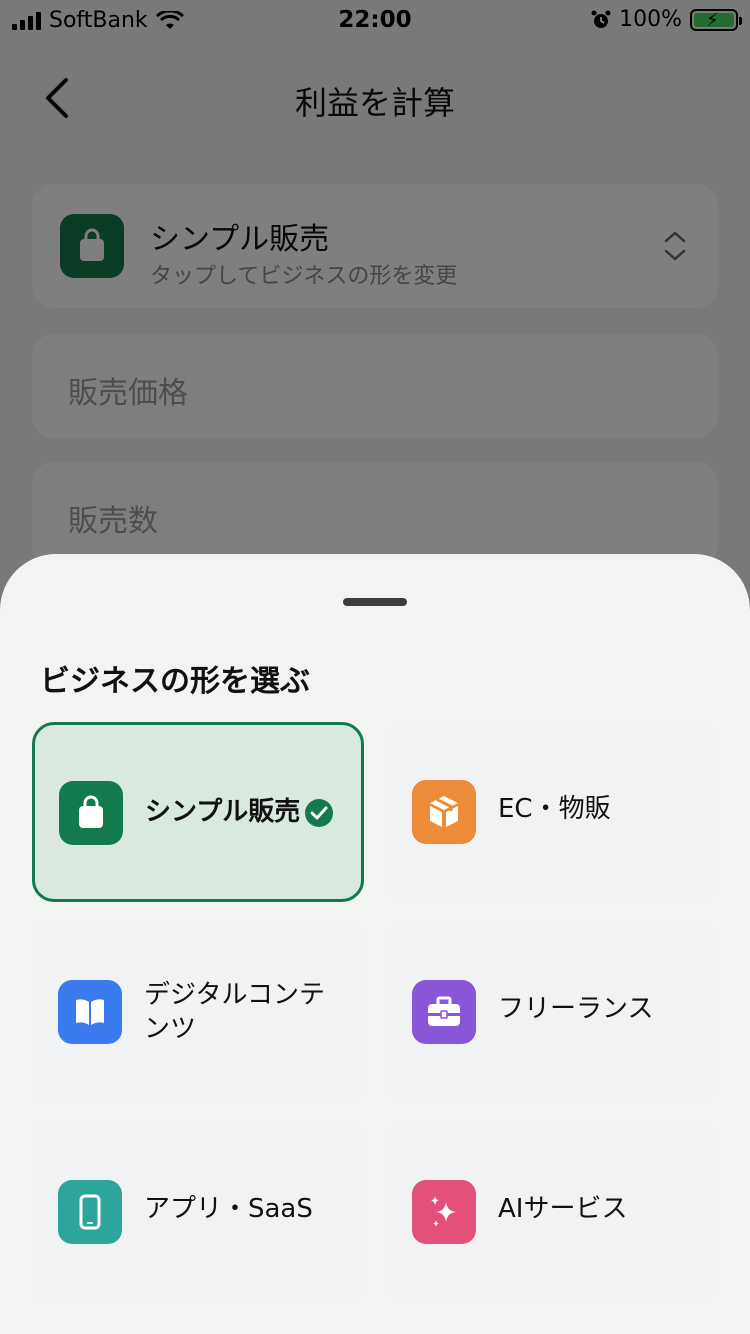  I want to click on sheet-grabber, so click(375, 602).